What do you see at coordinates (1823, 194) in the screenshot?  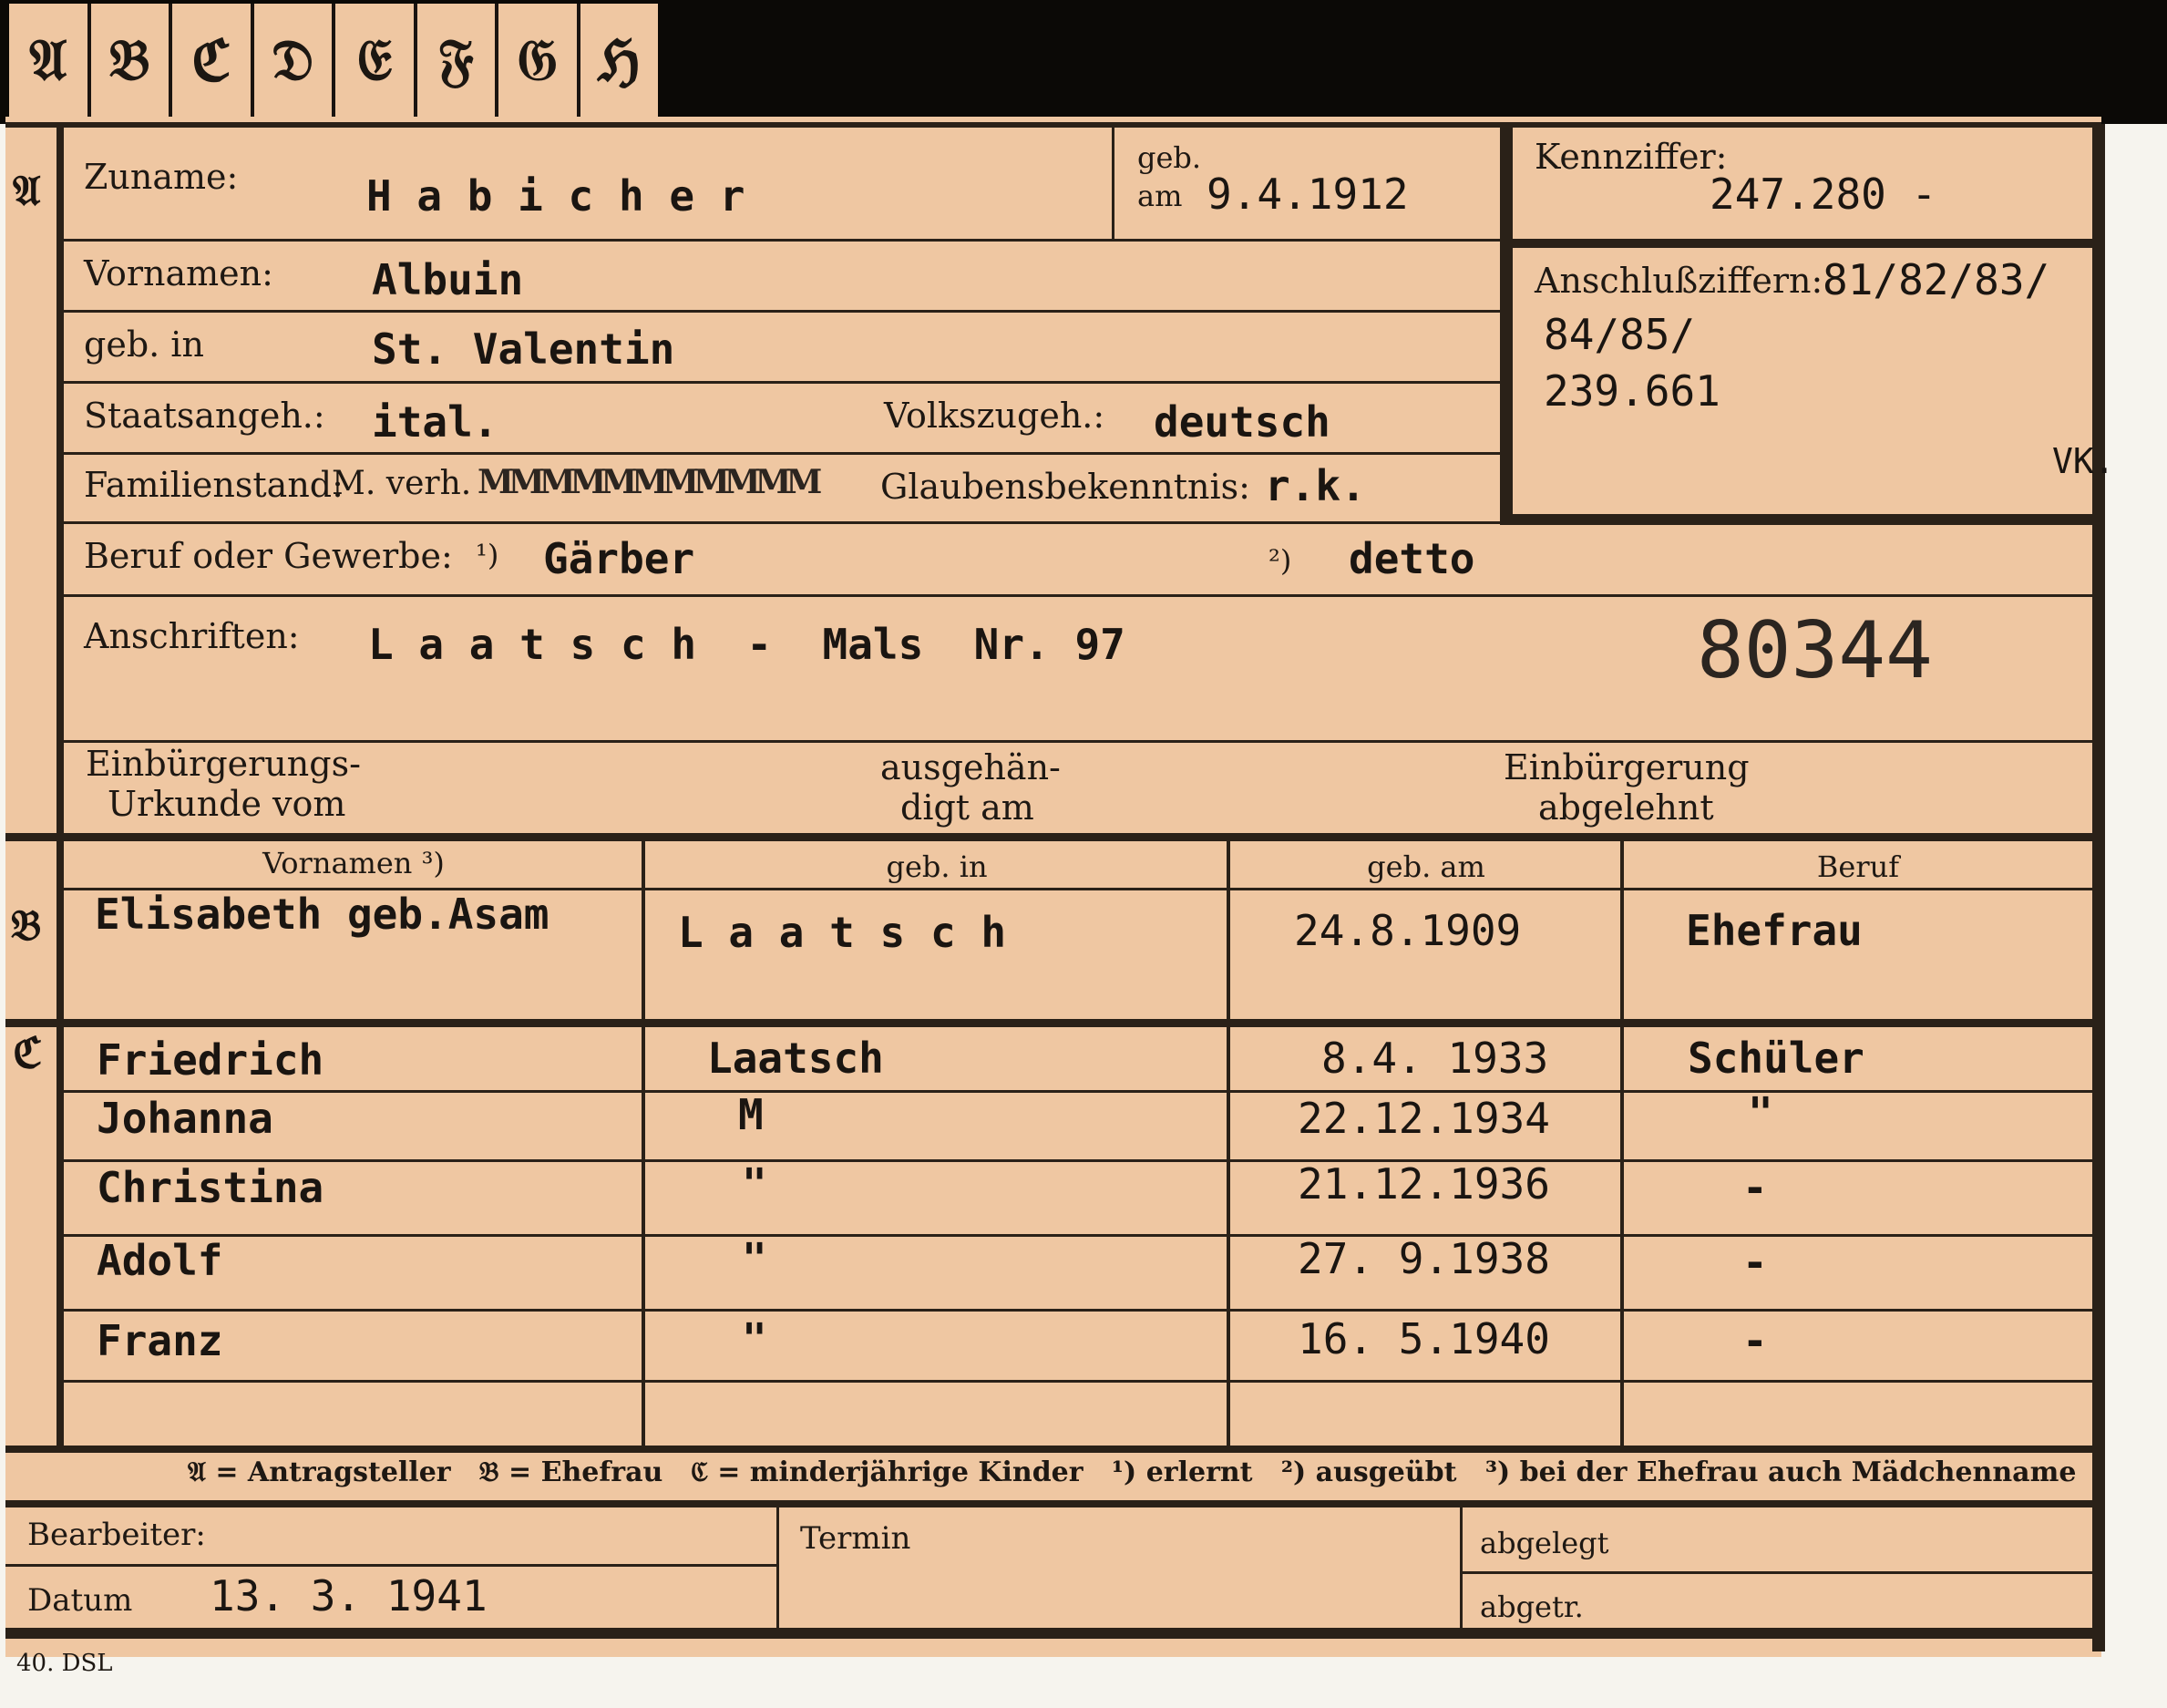 I see `index-number: 247.280 -` at bounding box center [1823, 194].